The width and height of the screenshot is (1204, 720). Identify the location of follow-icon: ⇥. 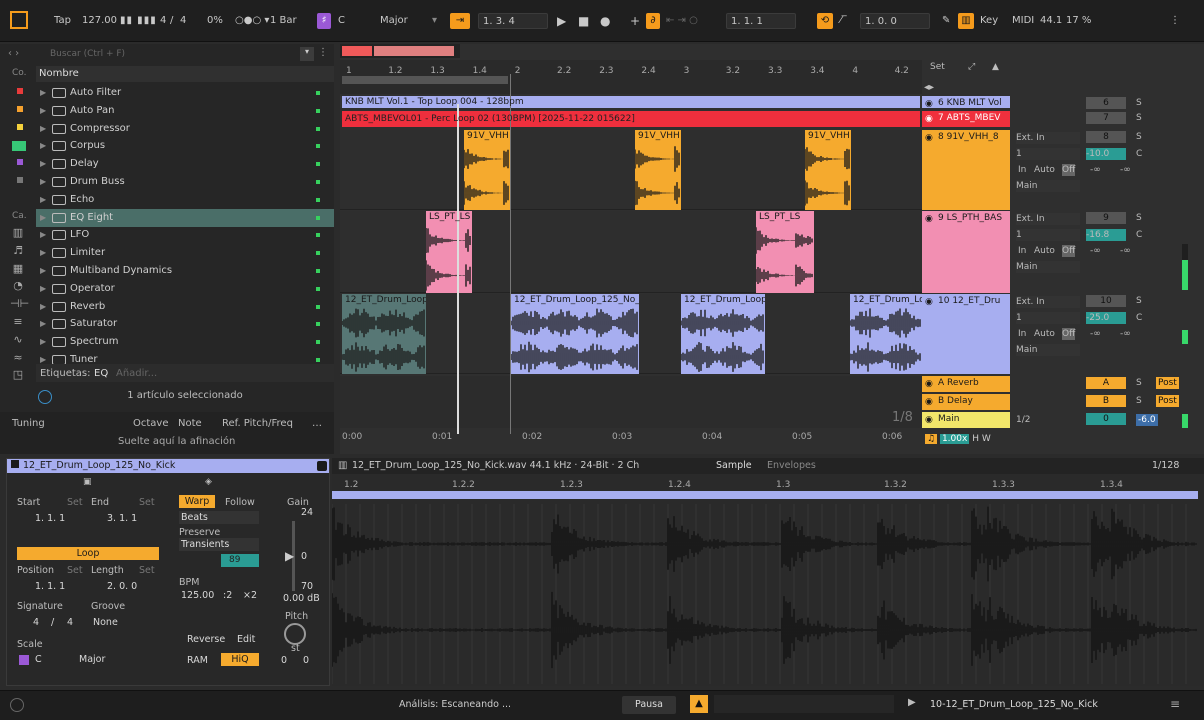
(460, 21).